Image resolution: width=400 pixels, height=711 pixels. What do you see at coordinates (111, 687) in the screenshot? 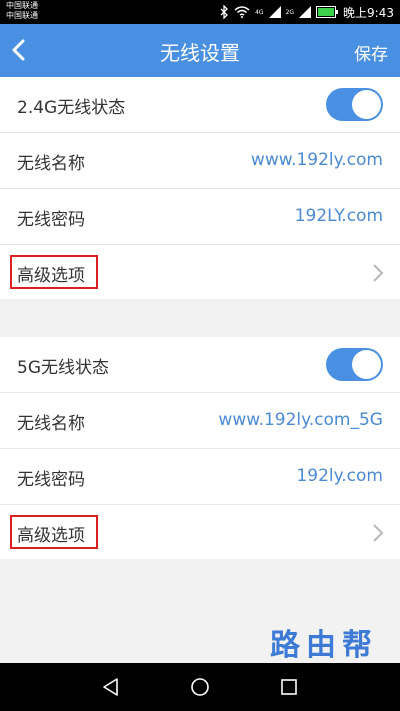
I see `nav-back-icon` at bounding box center [111, 687].